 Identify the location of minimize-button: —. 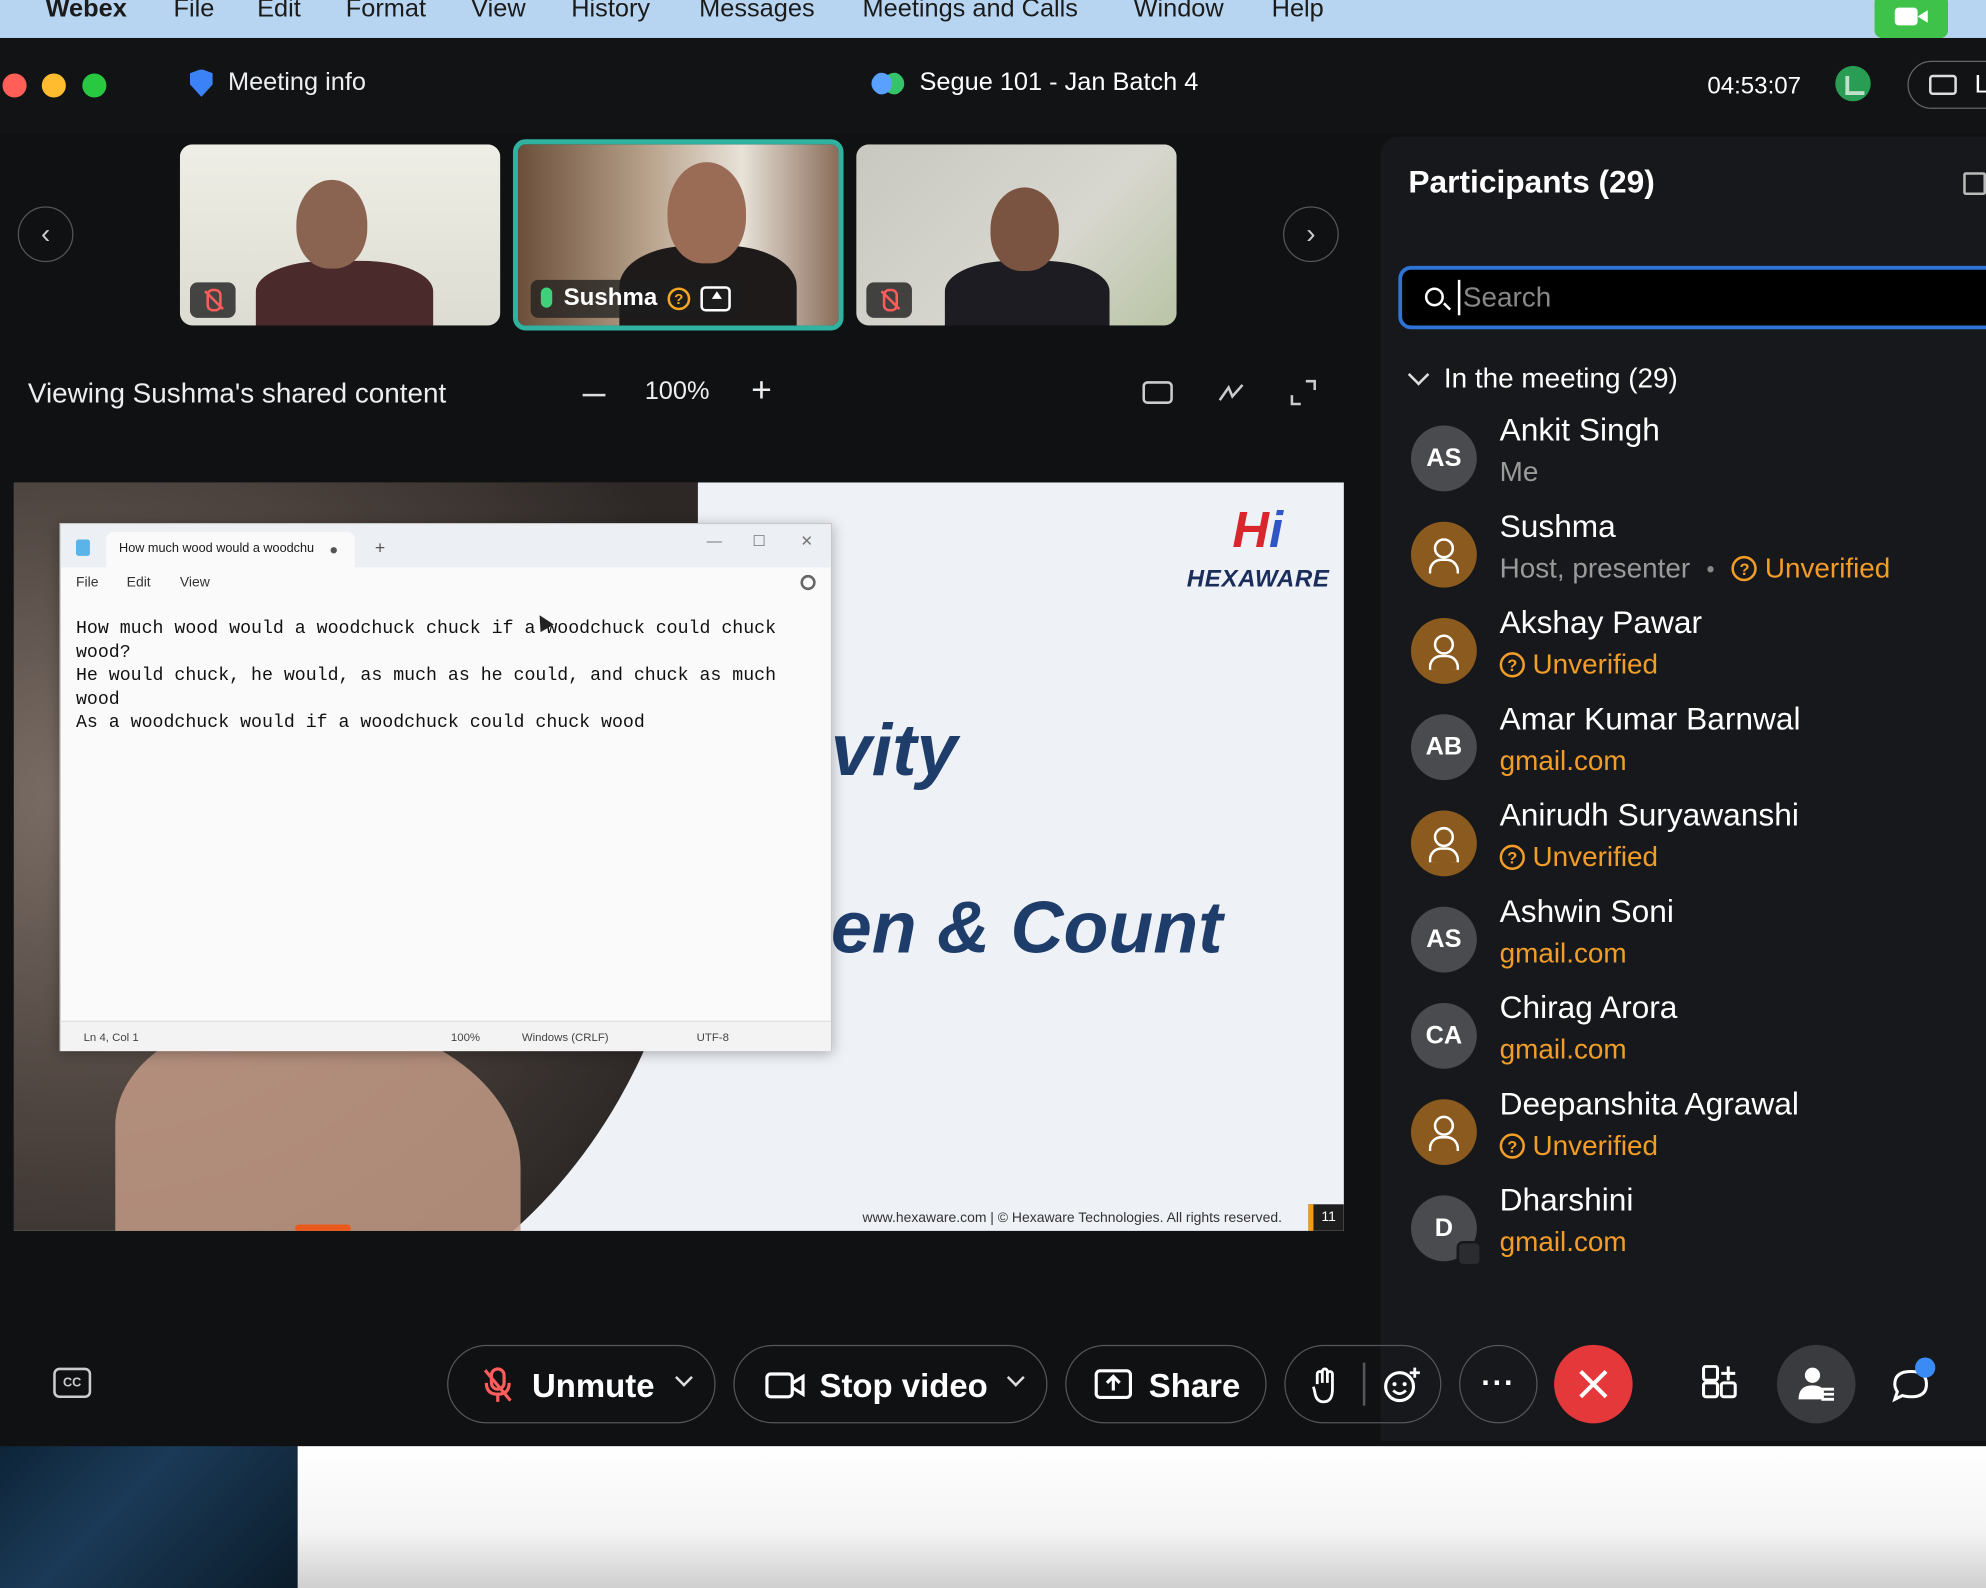
(714, 541).